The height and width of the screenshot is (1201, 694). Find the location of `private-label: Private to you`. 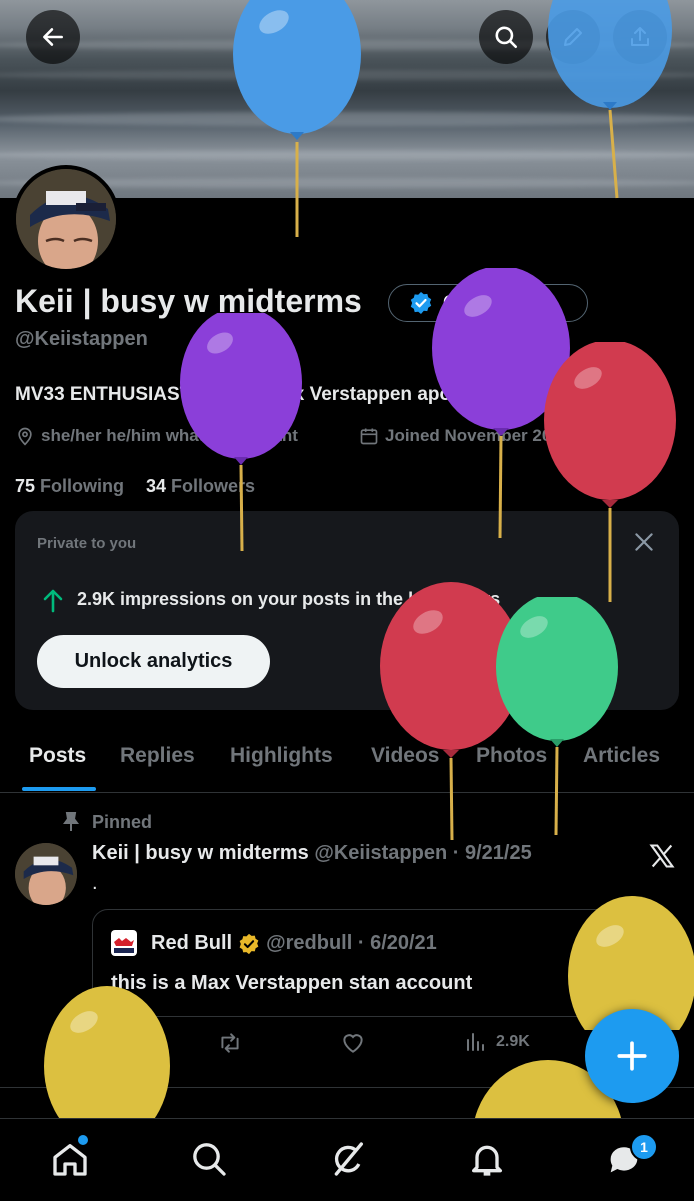

private-label: Private to you is located at coordinates (87, 543).